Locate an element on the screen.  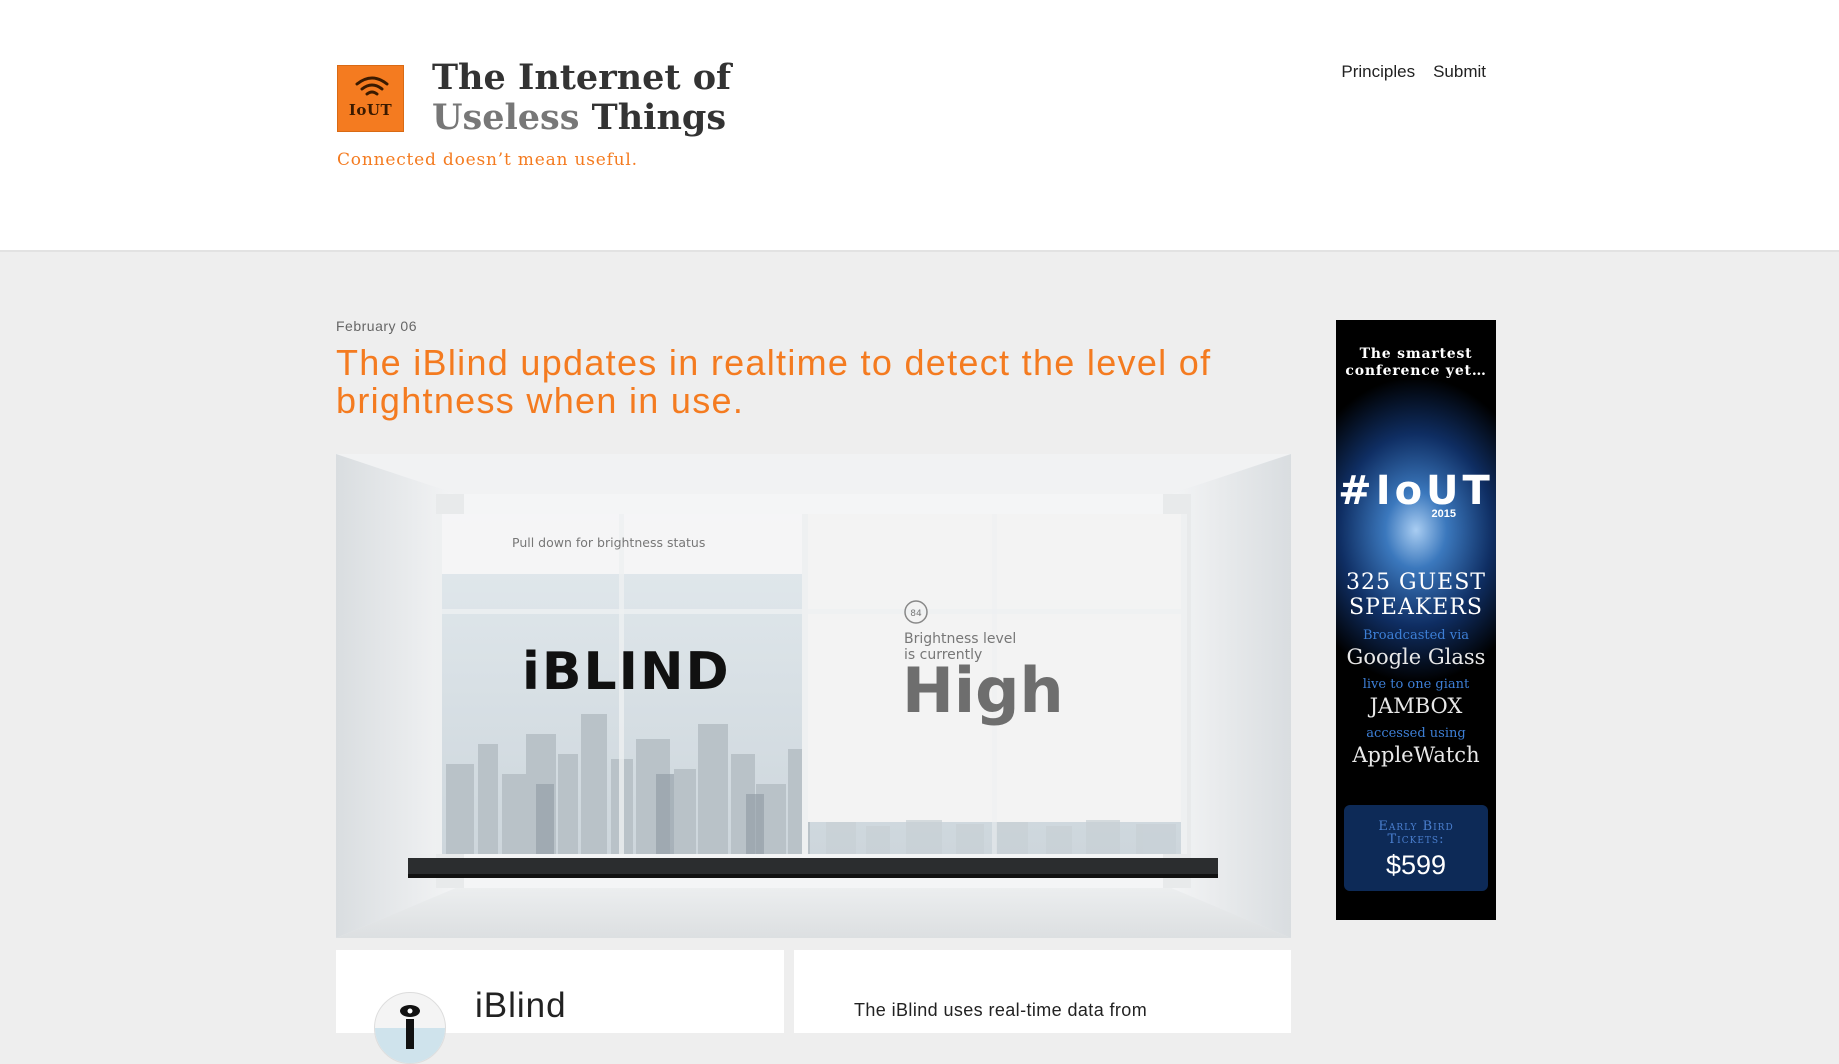
site-title-line2: Useless Things is located at coordinates (581, 118).